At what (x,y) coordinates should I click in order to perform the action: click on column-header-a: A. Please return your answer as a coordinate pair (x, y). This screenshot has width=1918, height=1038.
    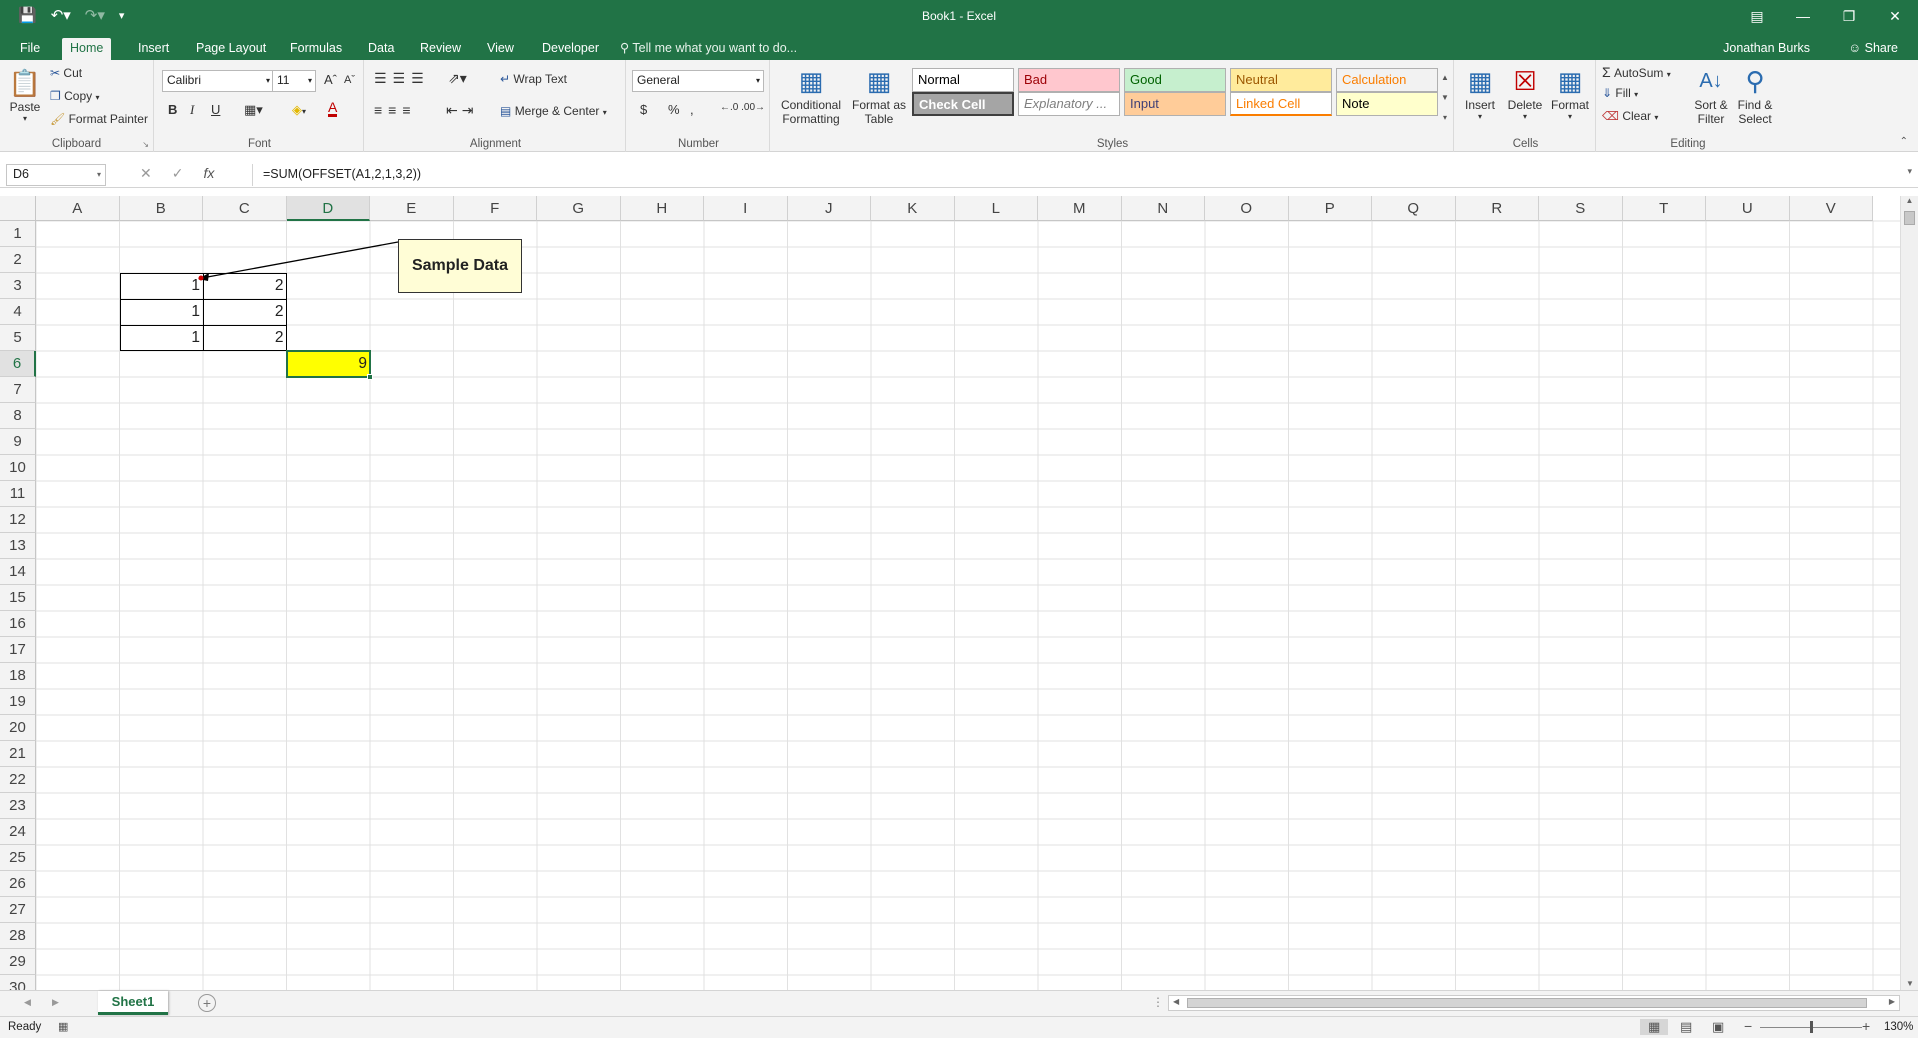
    Looking at the image, I should click on (78, 208).